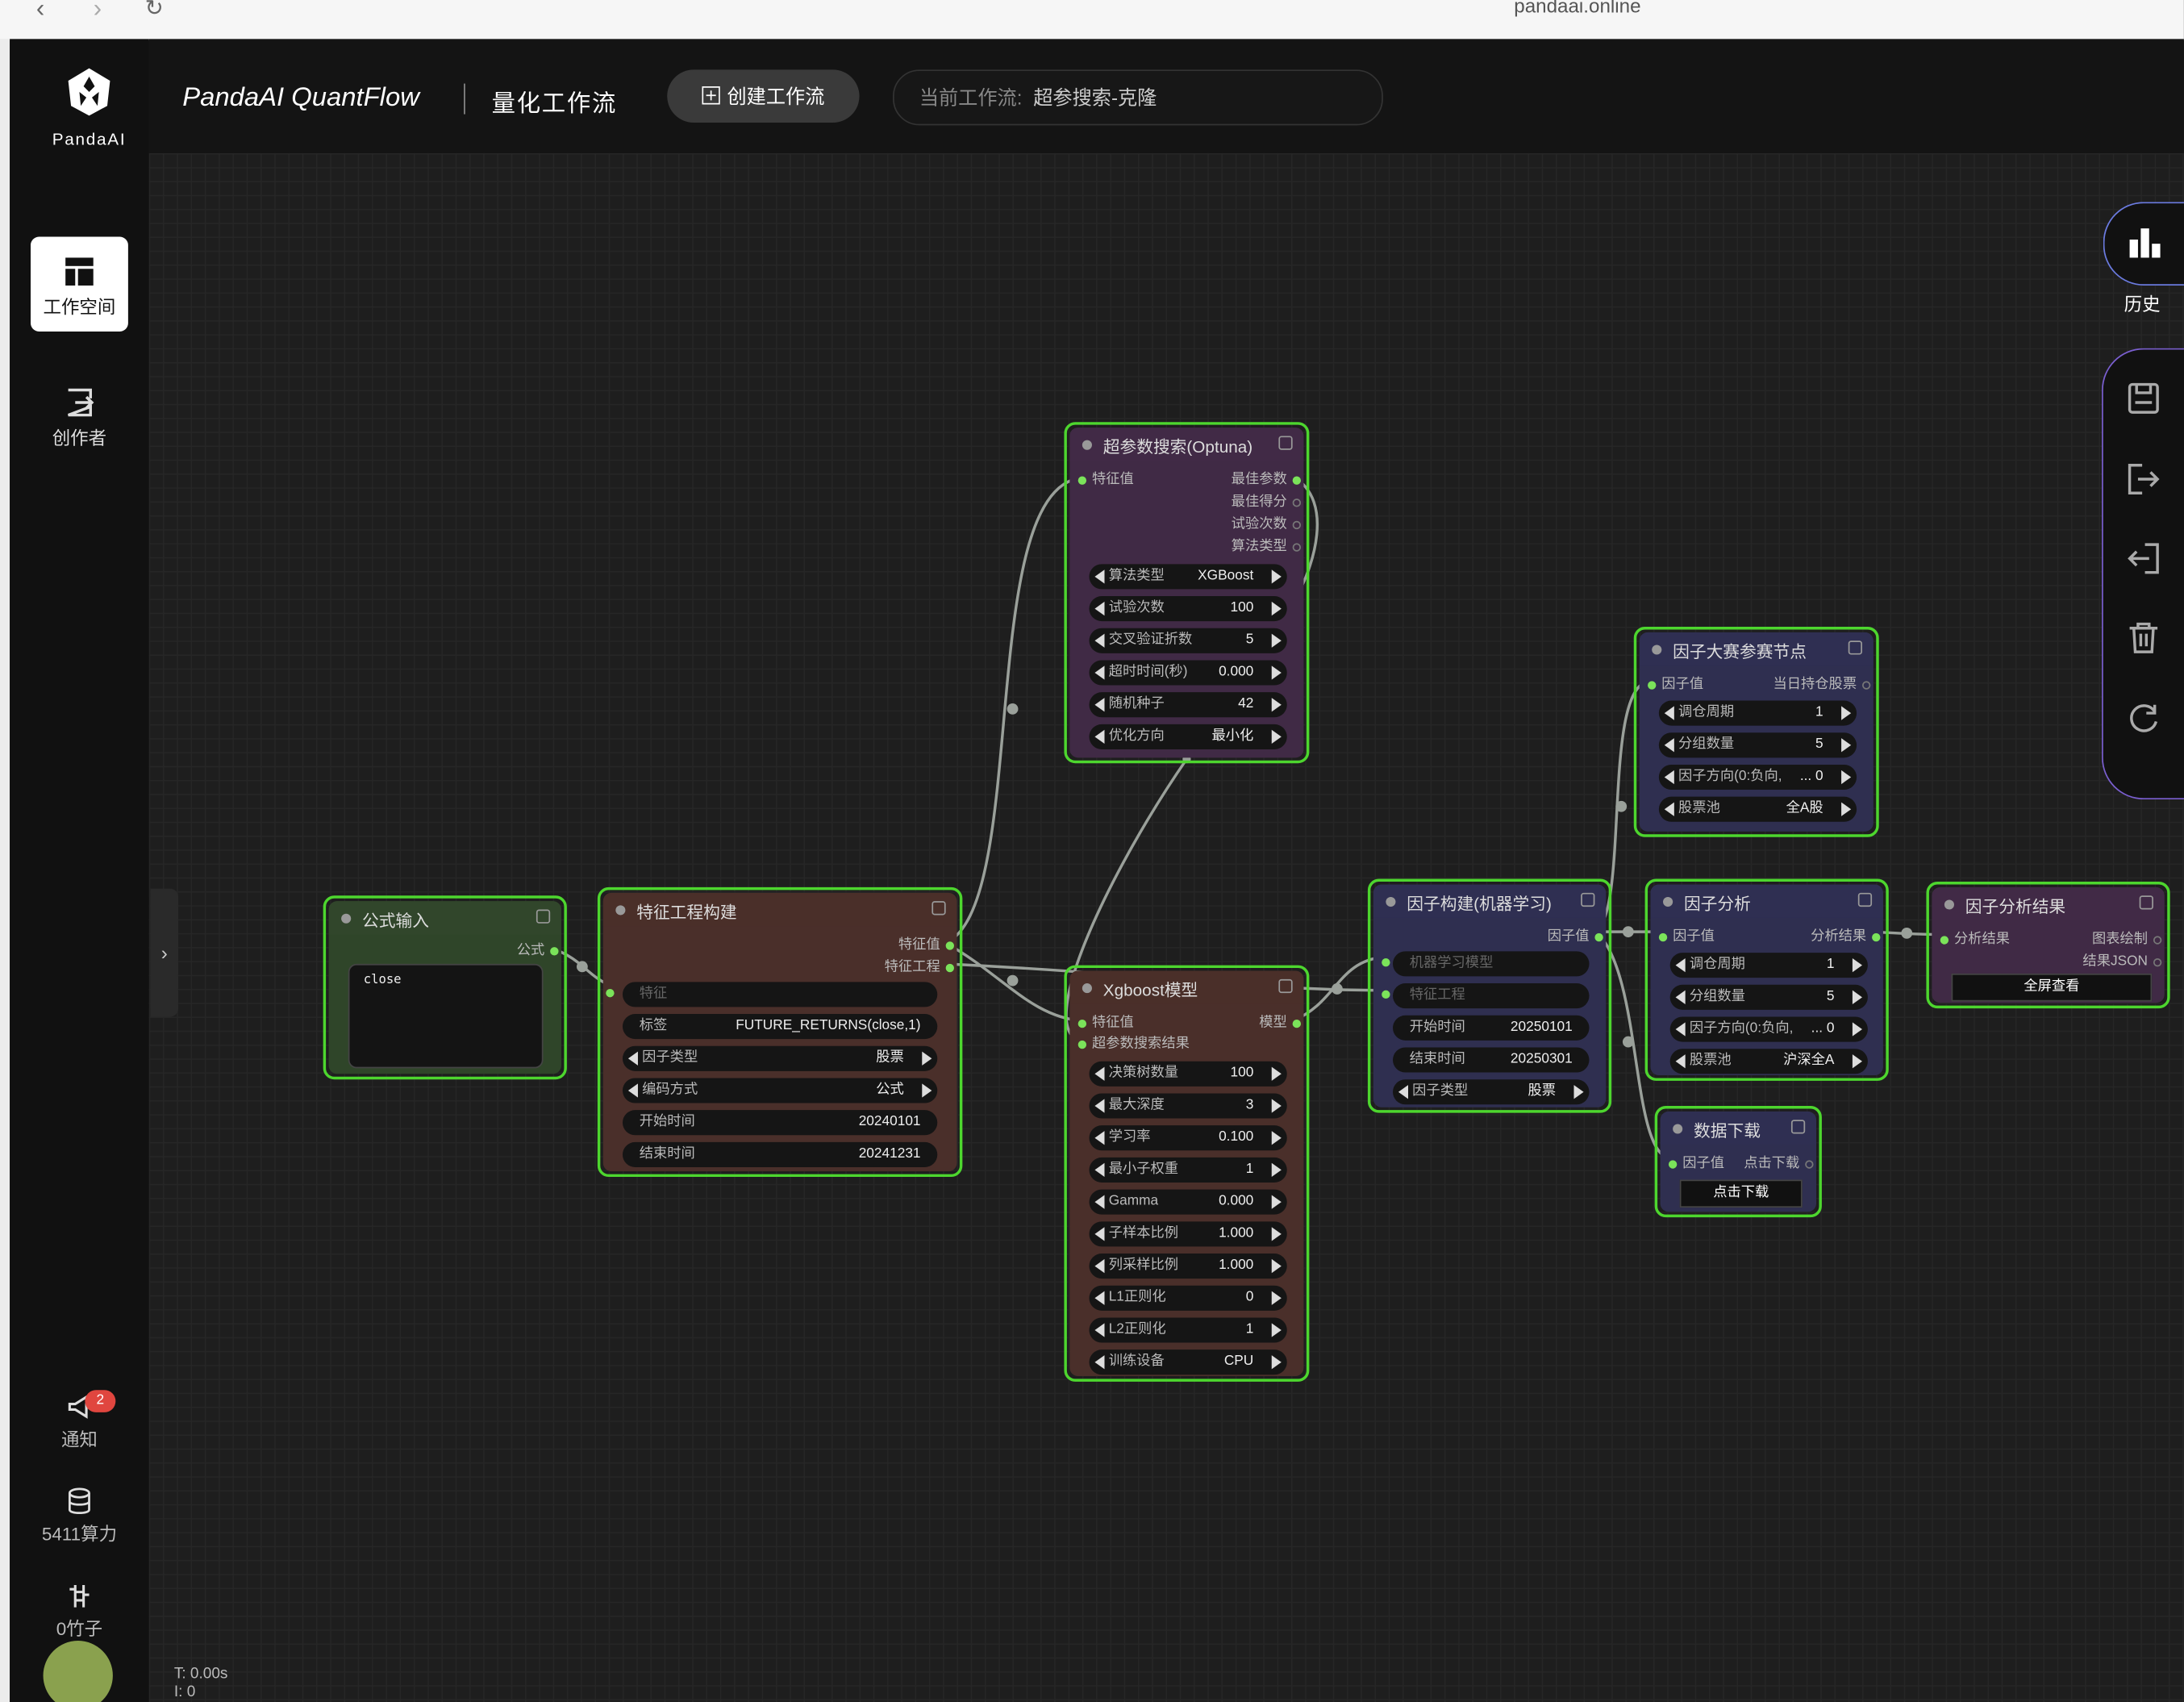  I want to click on node-analysis-result: 因子分析结果 分析结果 图表绘制 结果JSON 全屏查看, so click(2048, 945).